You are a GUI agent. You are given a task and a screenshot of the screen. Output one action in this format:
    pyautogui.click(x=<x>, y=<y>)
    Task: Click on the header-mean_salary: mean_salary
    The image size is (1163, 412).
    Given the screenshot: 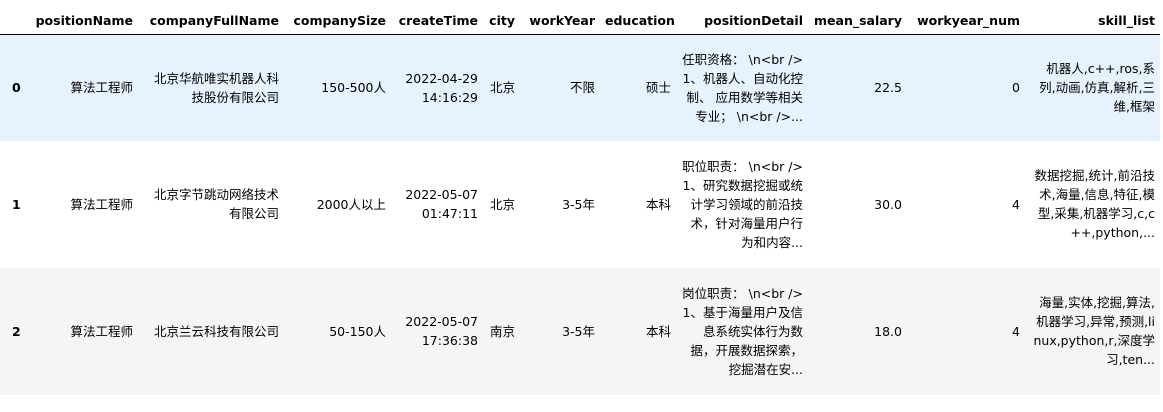 What is the action you would take?
    pyautogui.click(x=857, y=20)
    